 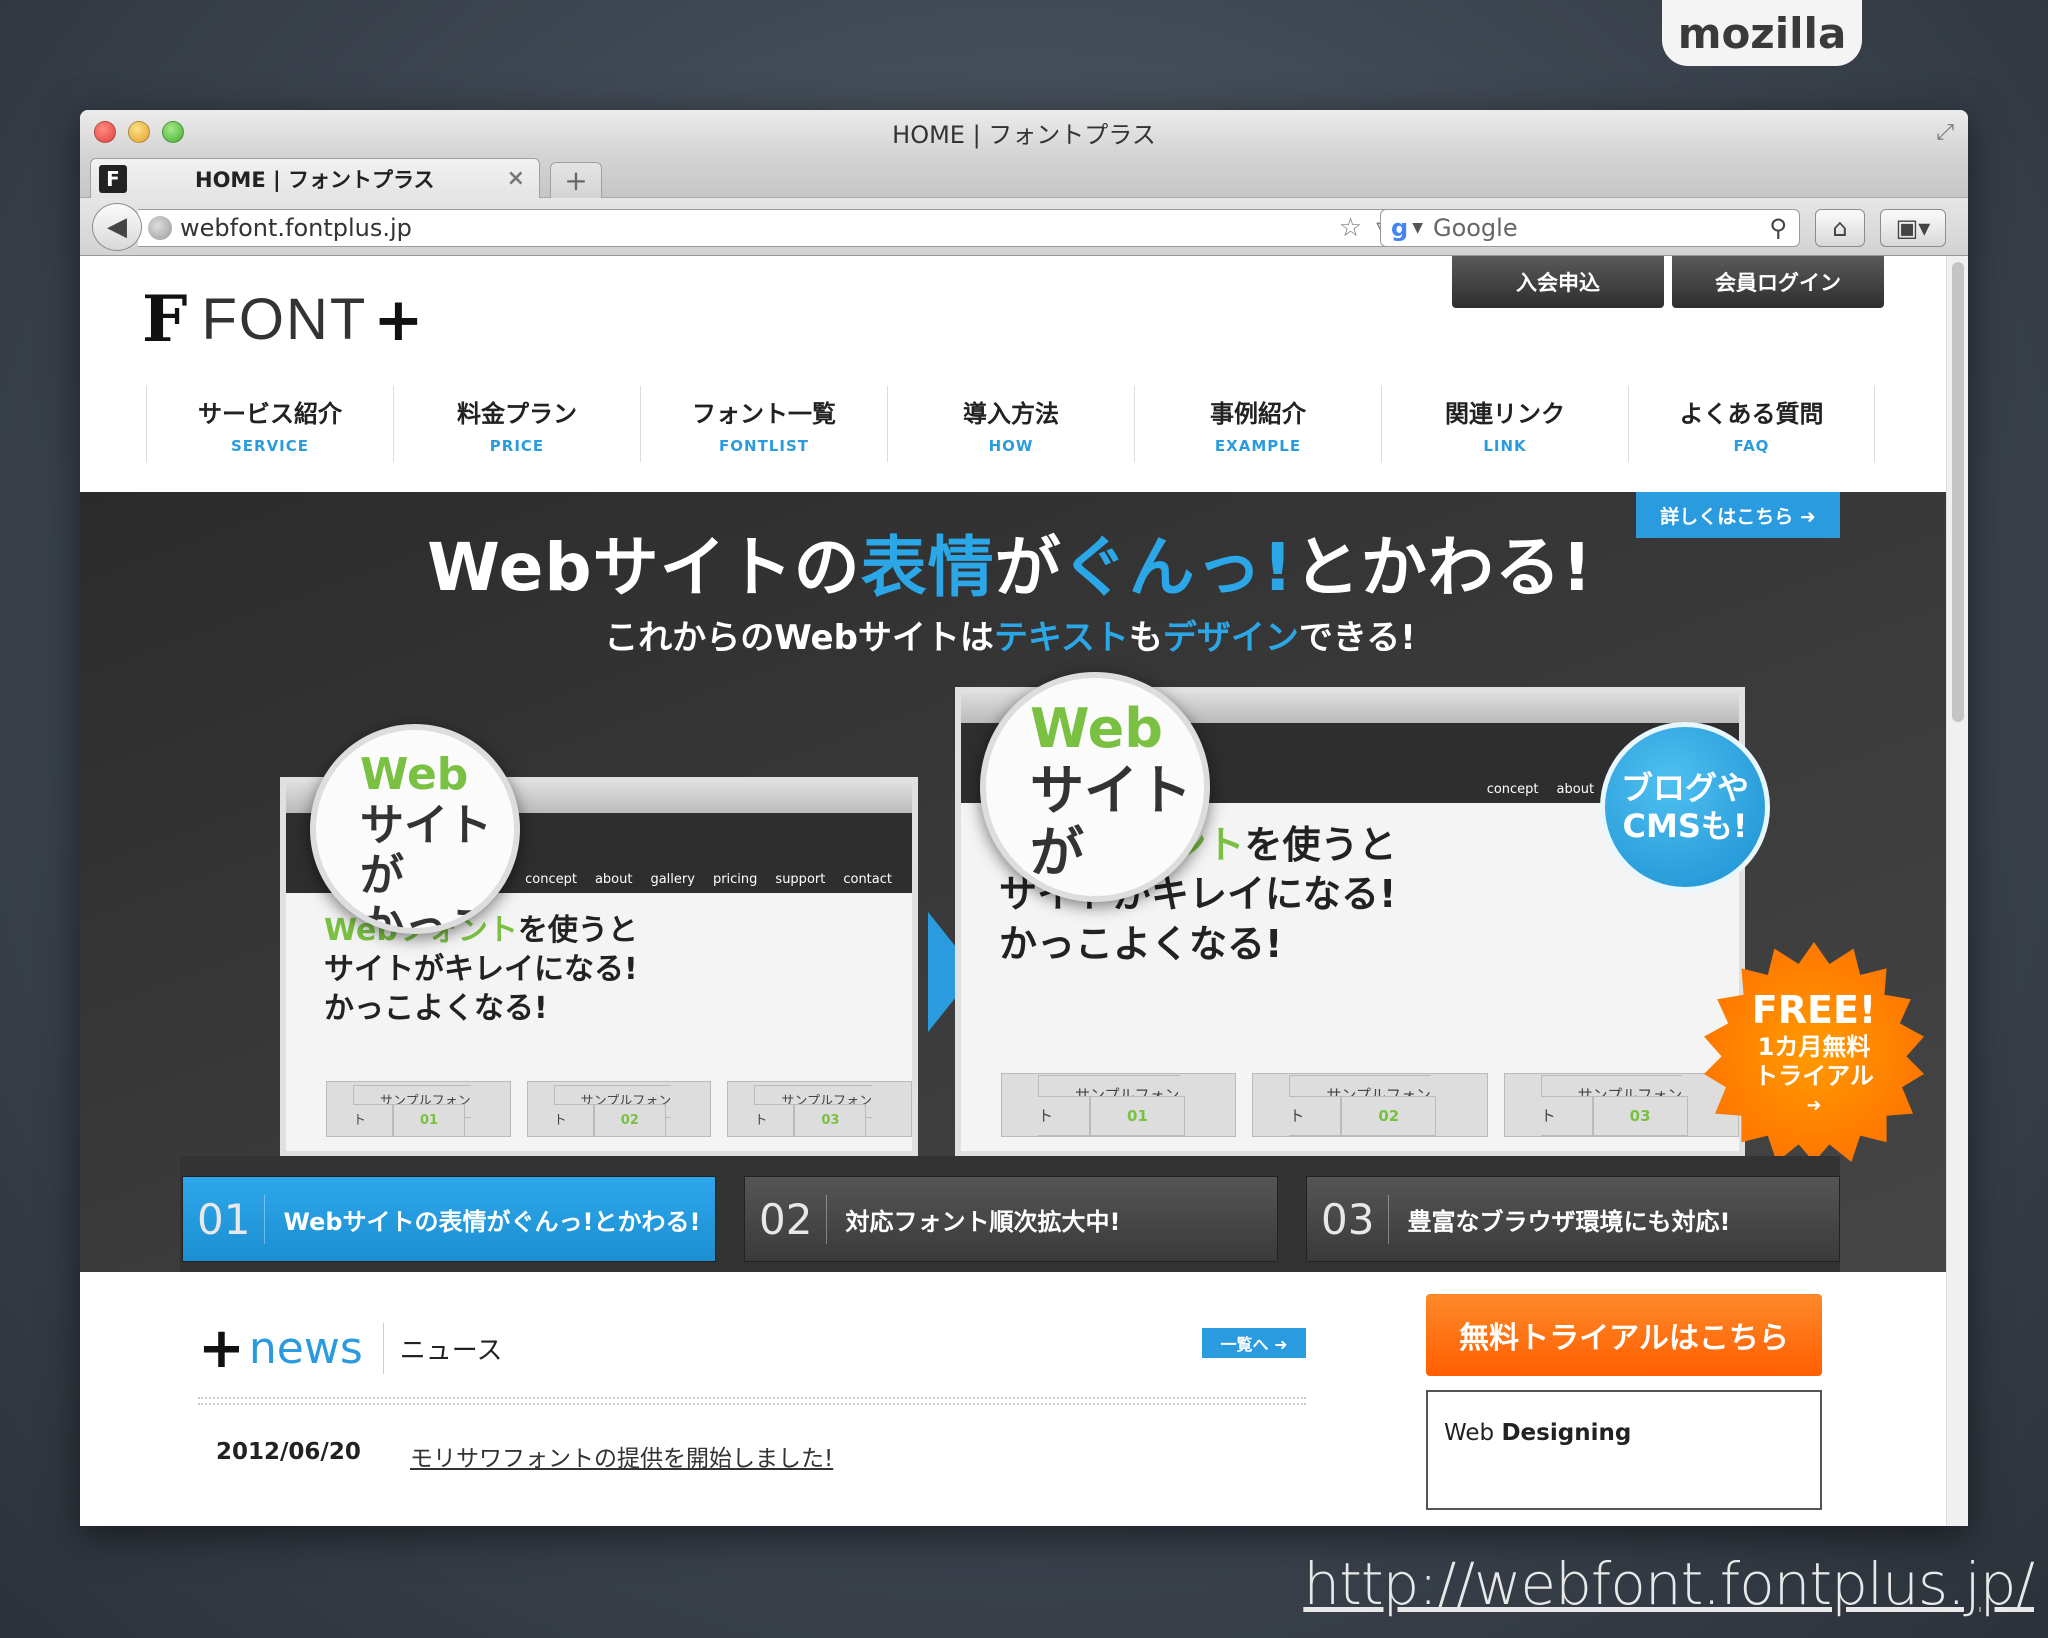 I want to click on tab-home: F HOME | フォントプラス ×, so click(x=315, y=178).